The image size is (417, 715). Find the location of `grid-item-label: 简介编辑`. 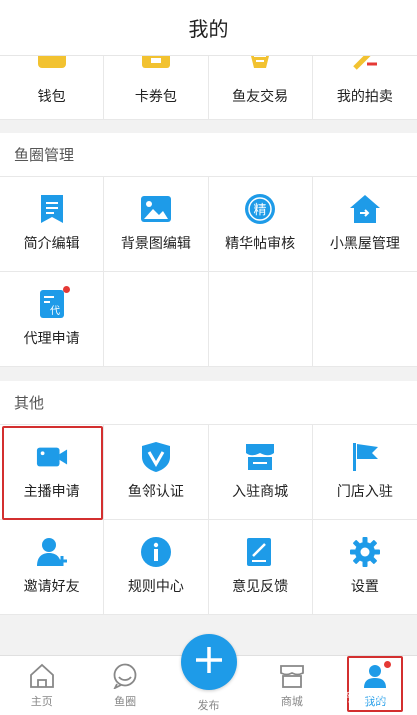

grid-item-label: 简介编辑 is located at coordinates (51, 243).